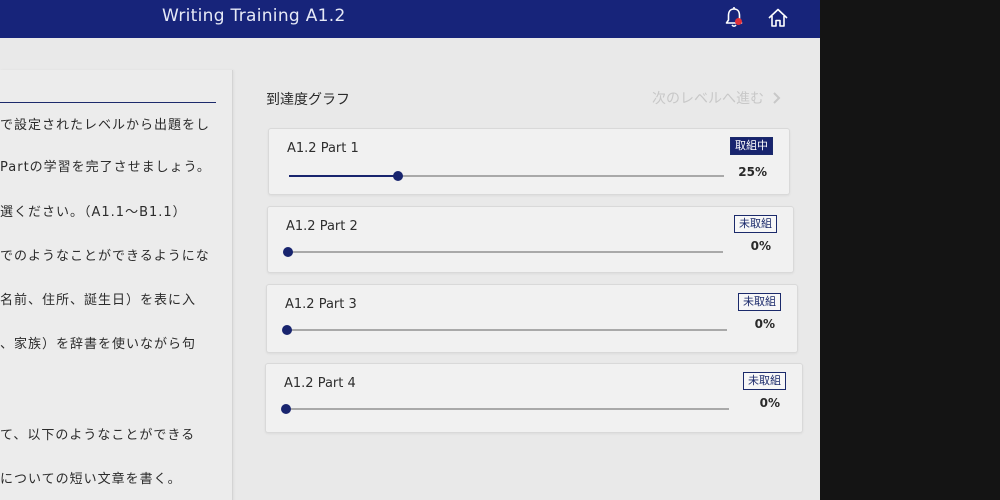 This screenshot has width=1000, height=500. Describe the element at coordinates (530, 239) in the screenshot. I see `part-card-2: A1.2 Part 2 未取組 0%` at that location.